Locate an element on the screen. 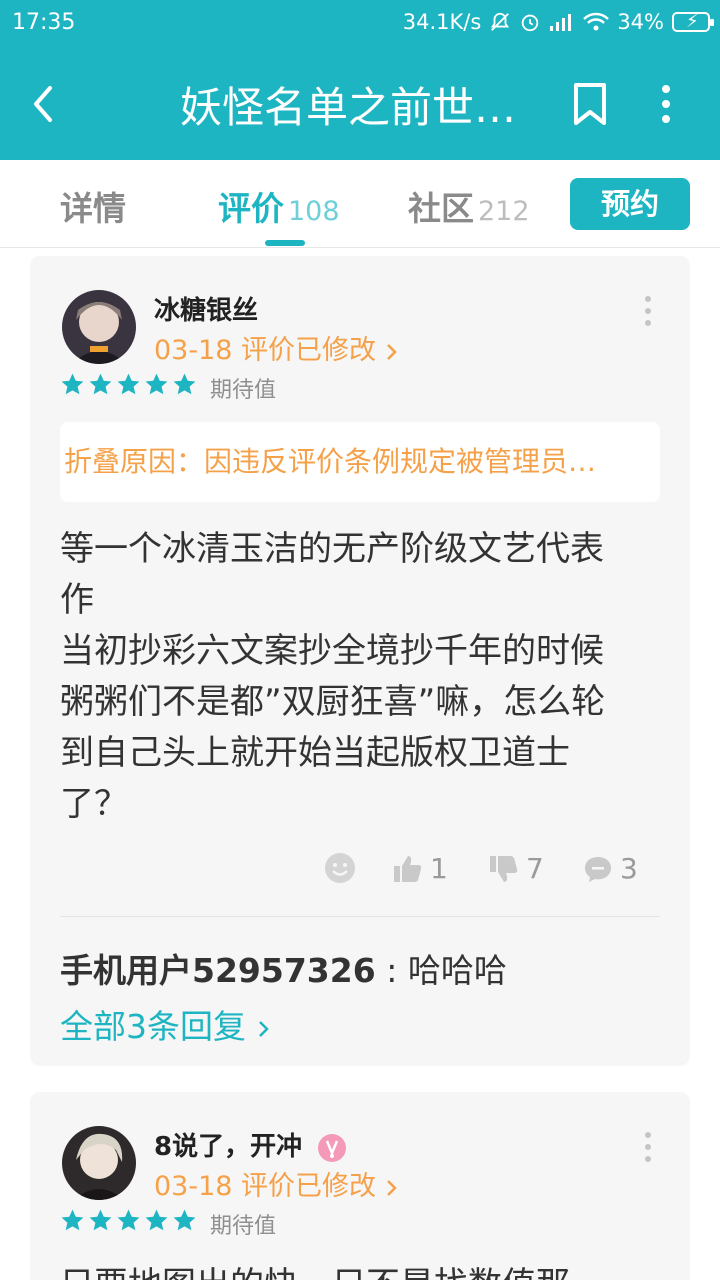  tab-details: 详情 is located at coordinates (93, 206).